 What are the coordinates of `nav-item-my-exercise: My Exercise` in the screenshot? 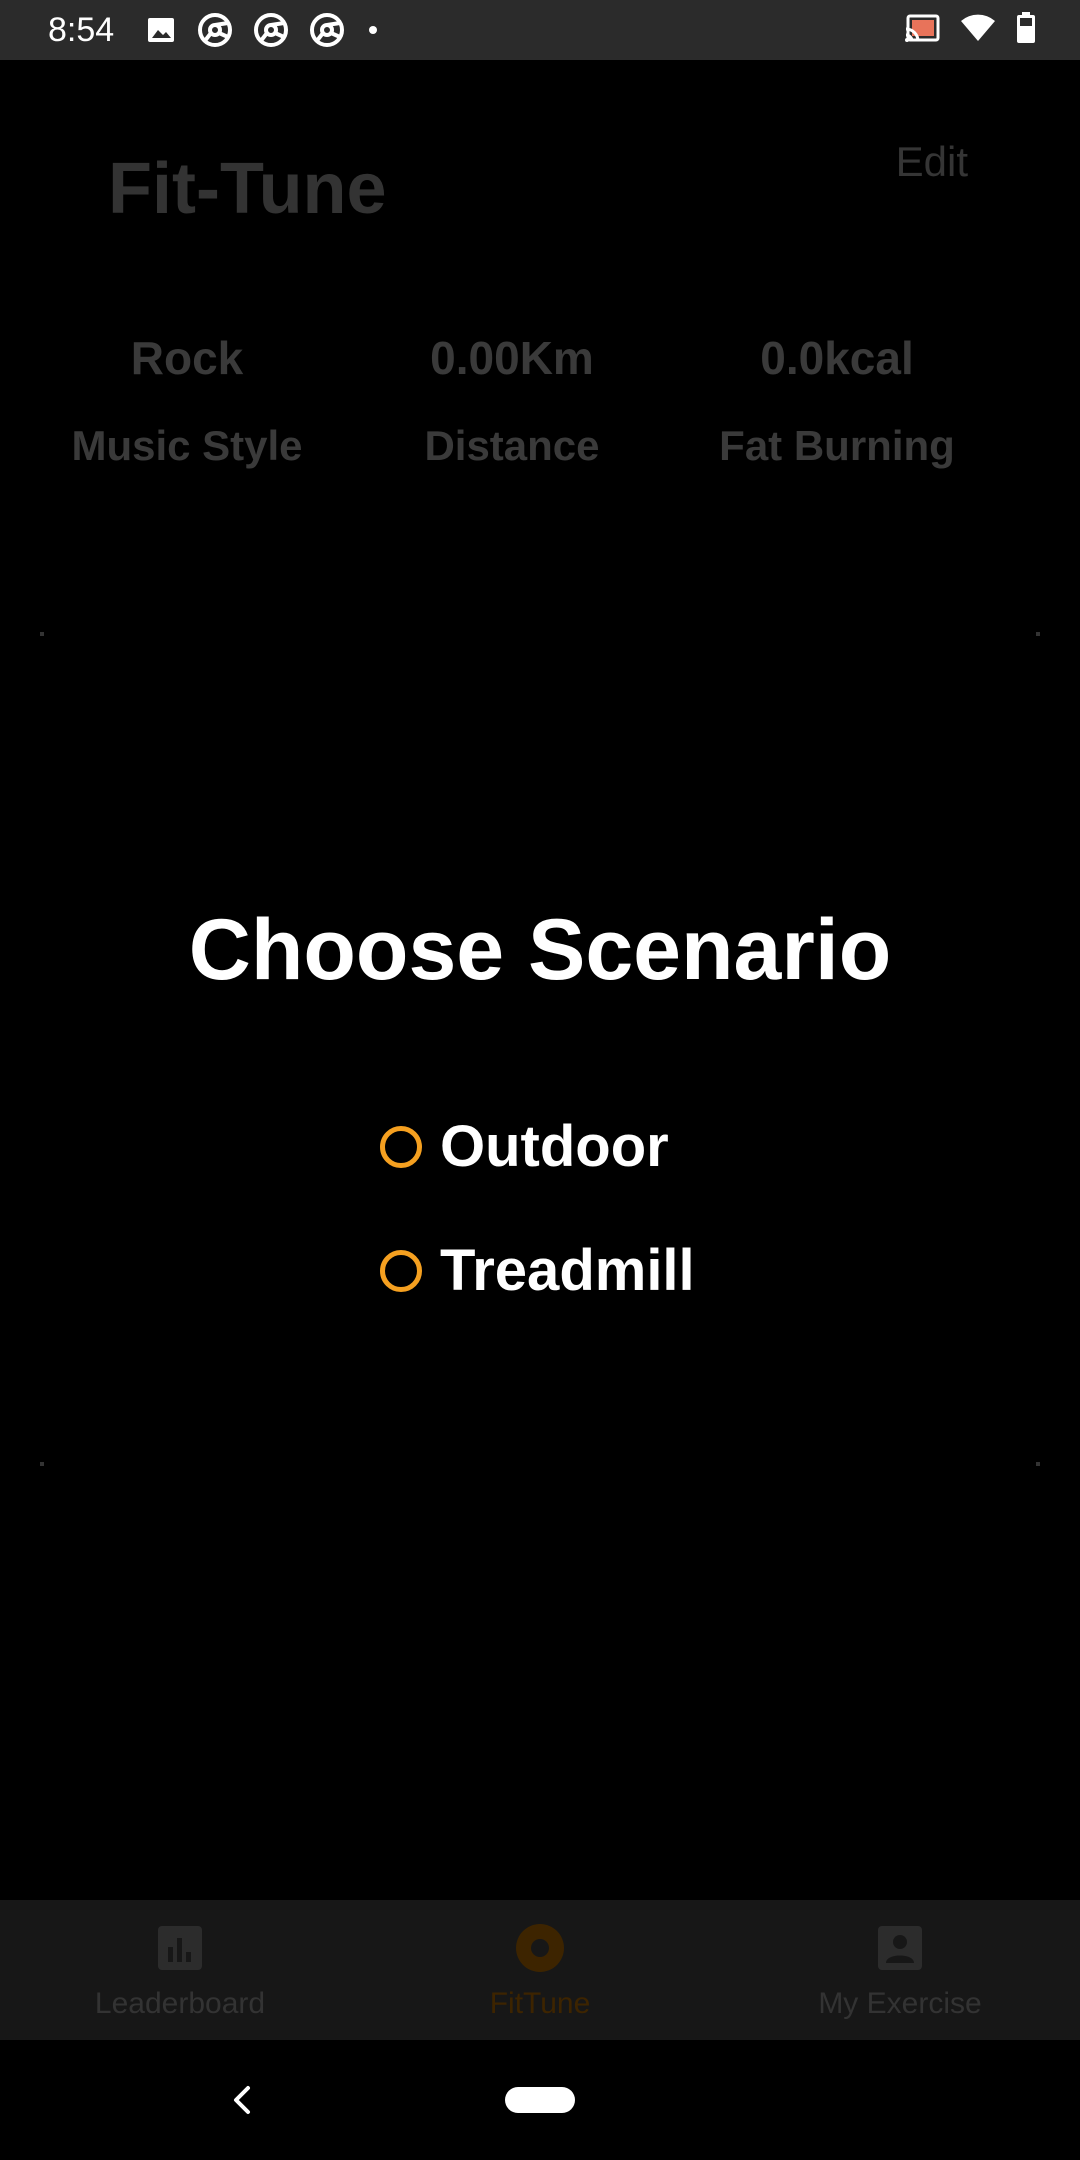 It's located at (900, 1970).